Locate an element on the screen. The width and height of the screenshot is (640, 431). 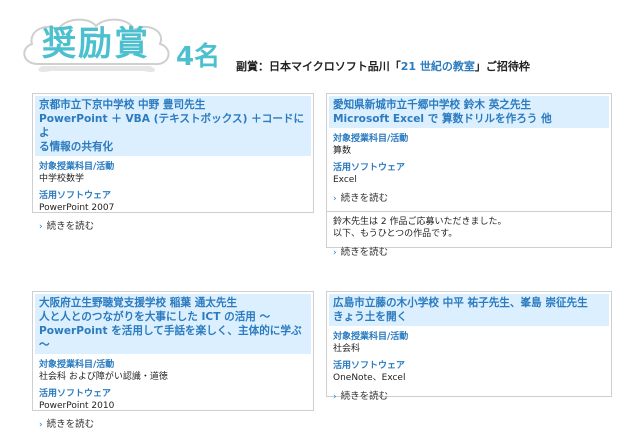
card-title-line: る情報の共有化 is located at coordinates (76, 147).